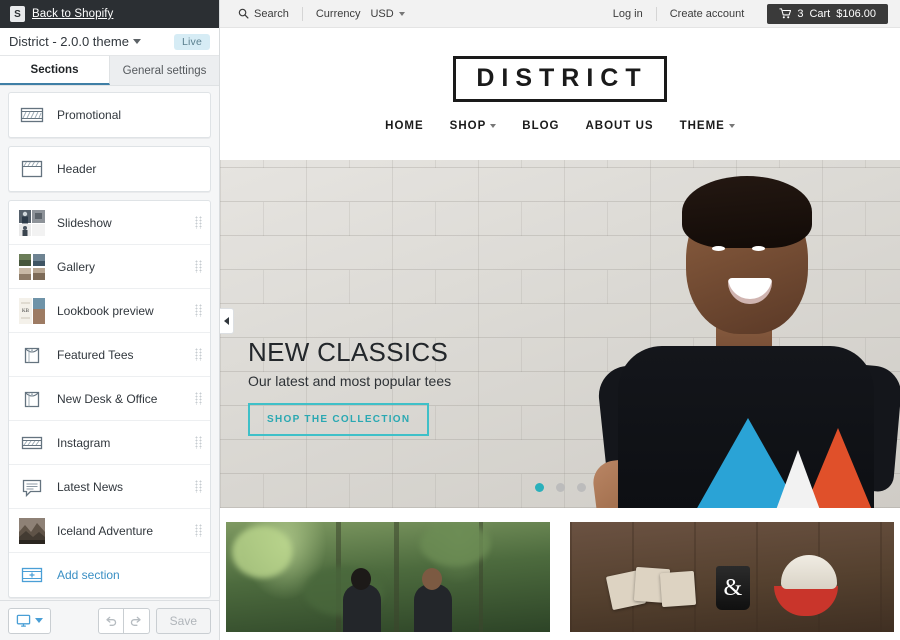 Image resolution: width=900 pixels, height=640 pixels. I want to click on store-logo: DISTRICT, so click(560, 79).